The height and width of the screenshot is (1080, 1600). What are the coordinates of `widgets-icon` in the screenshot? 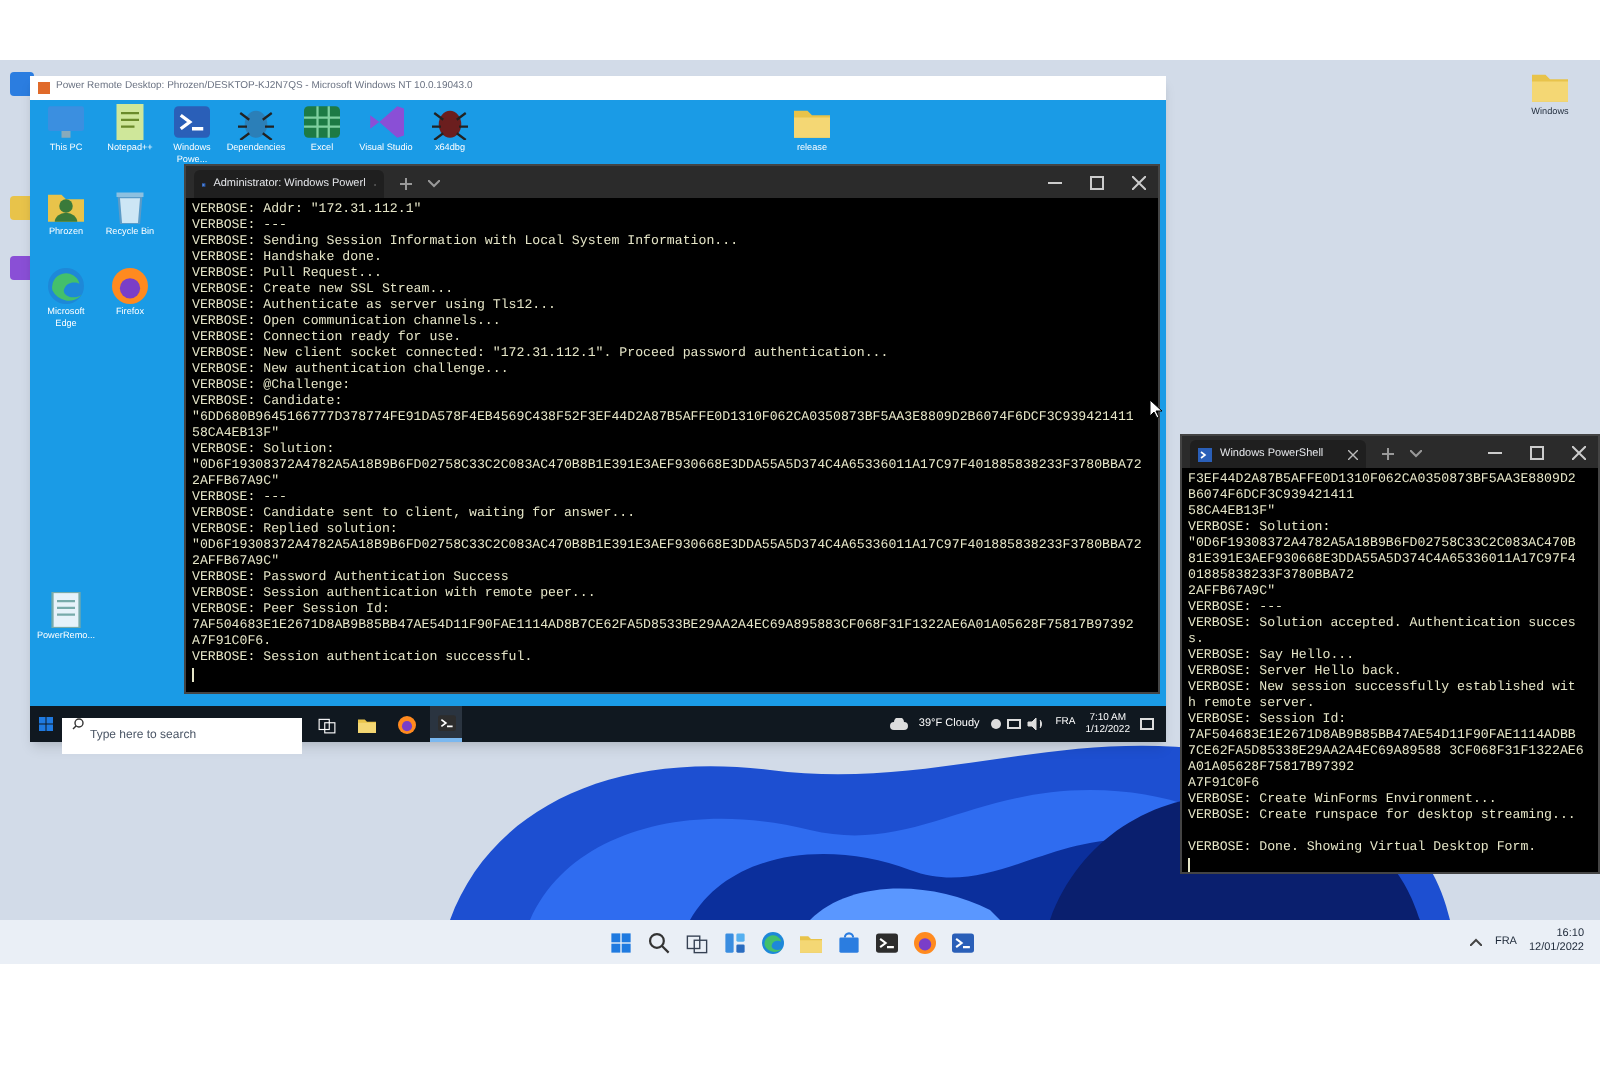 It's located at (735, 942).